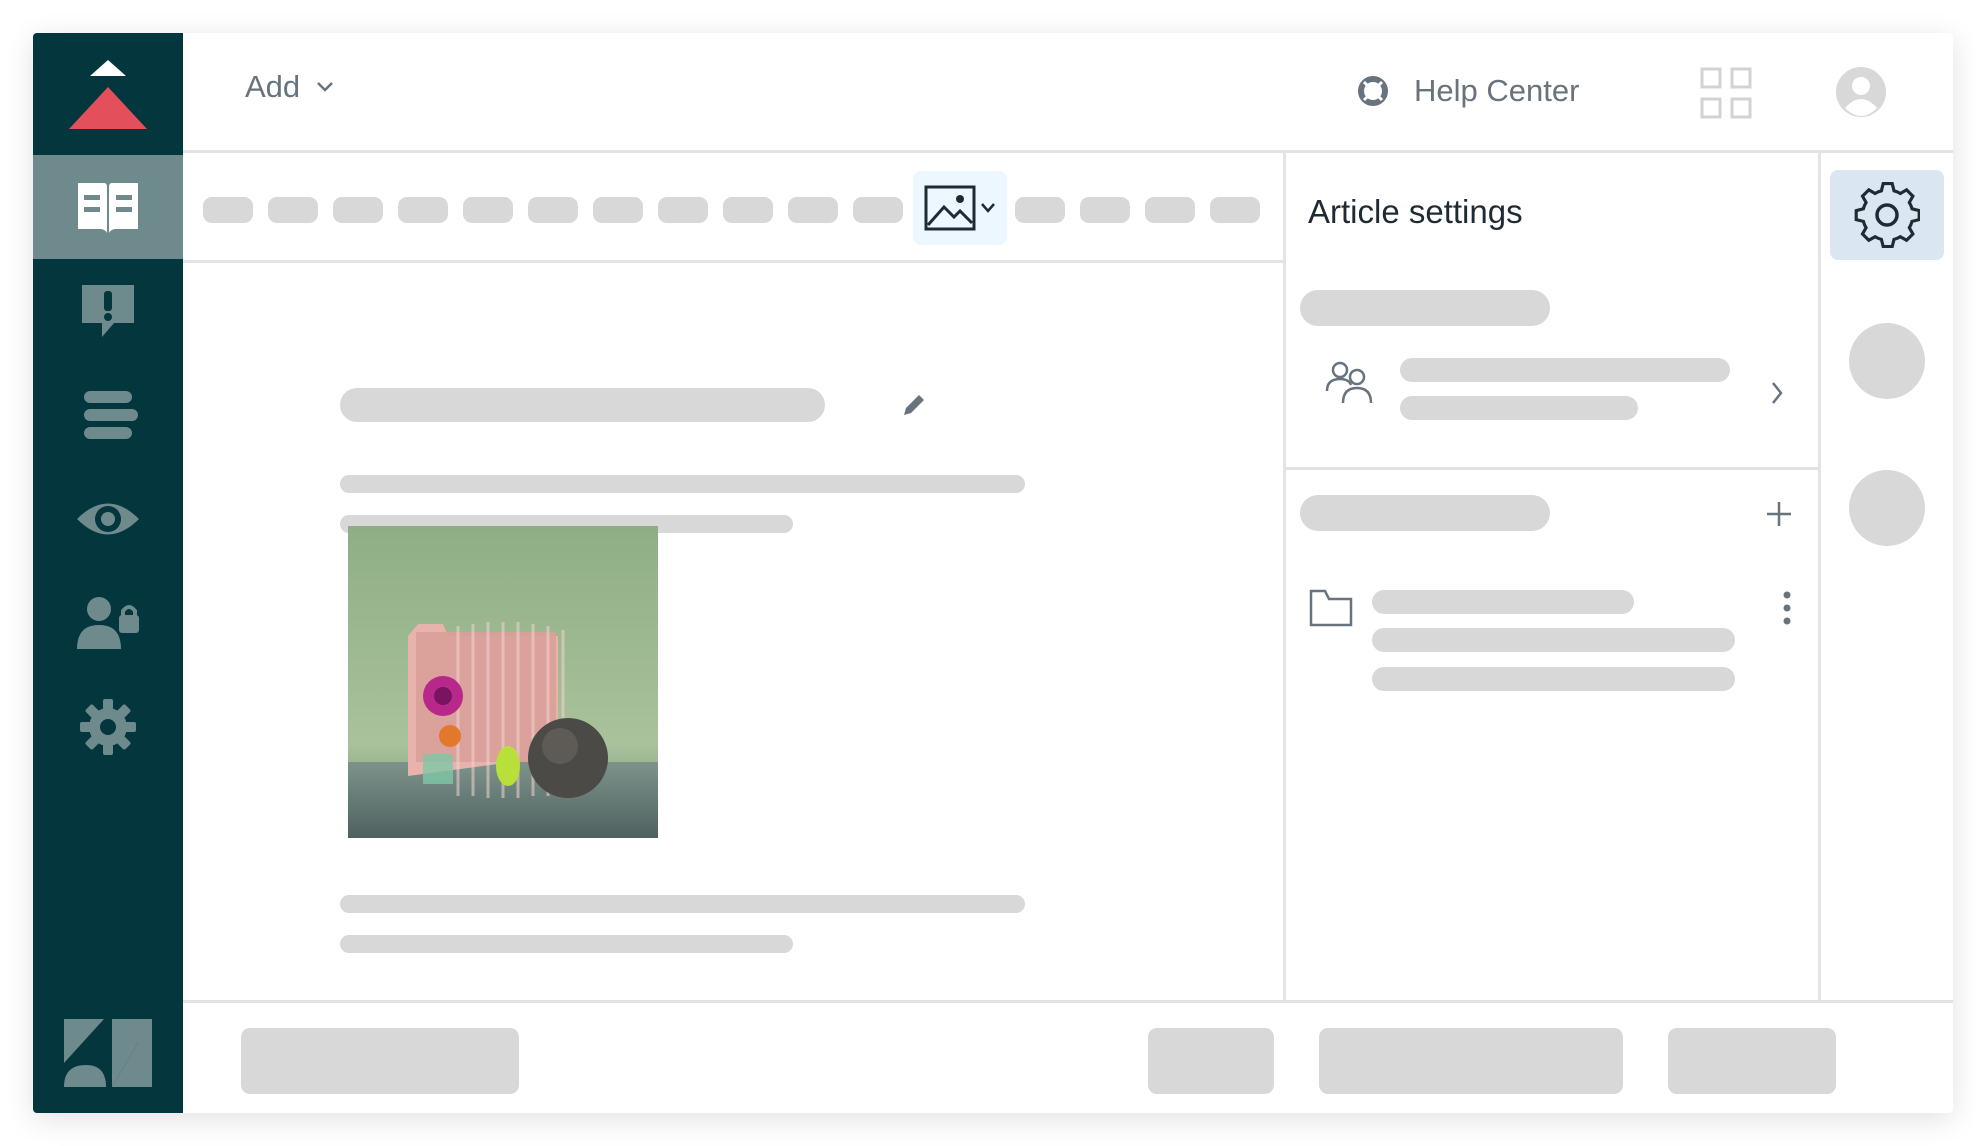 The image size is (1986, 1146). I want to click on user-lock-icon, so click(108, 623).